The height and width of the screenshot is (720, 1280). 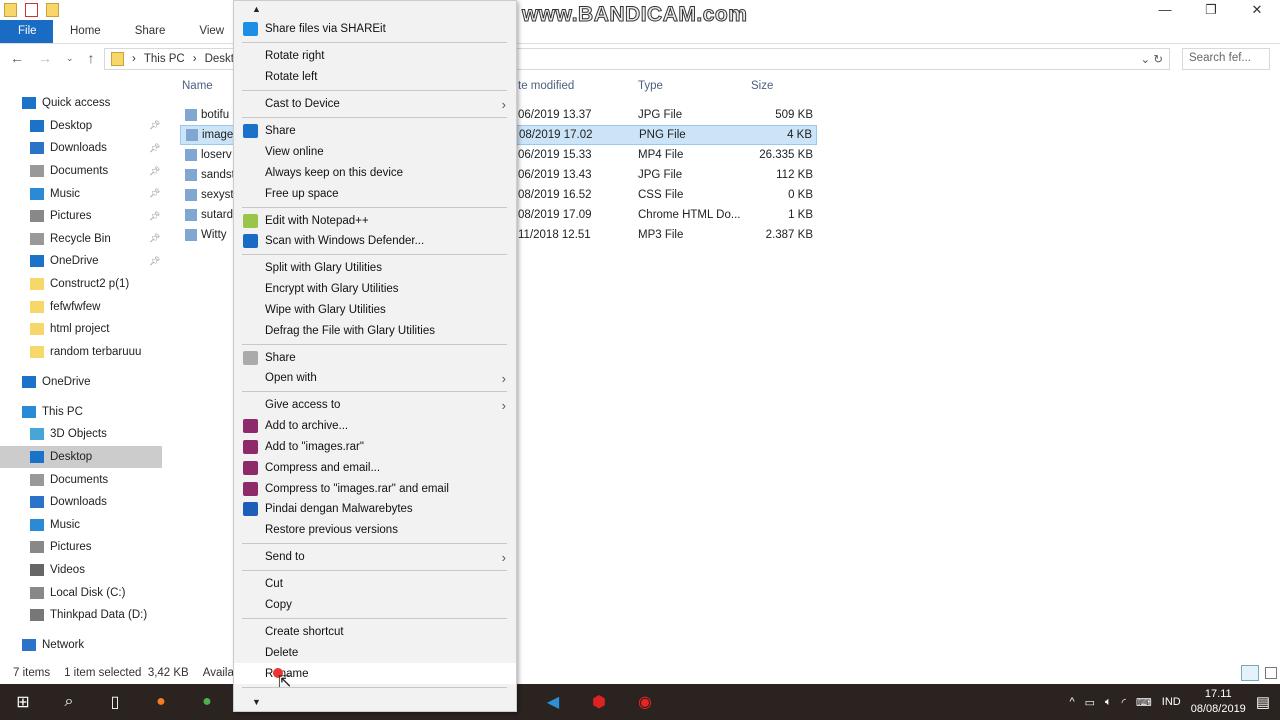 What do you see at coordinates (161, 702) in the screenshot?
I see `firefox-icon: ●` at bounding box center [161, 702].